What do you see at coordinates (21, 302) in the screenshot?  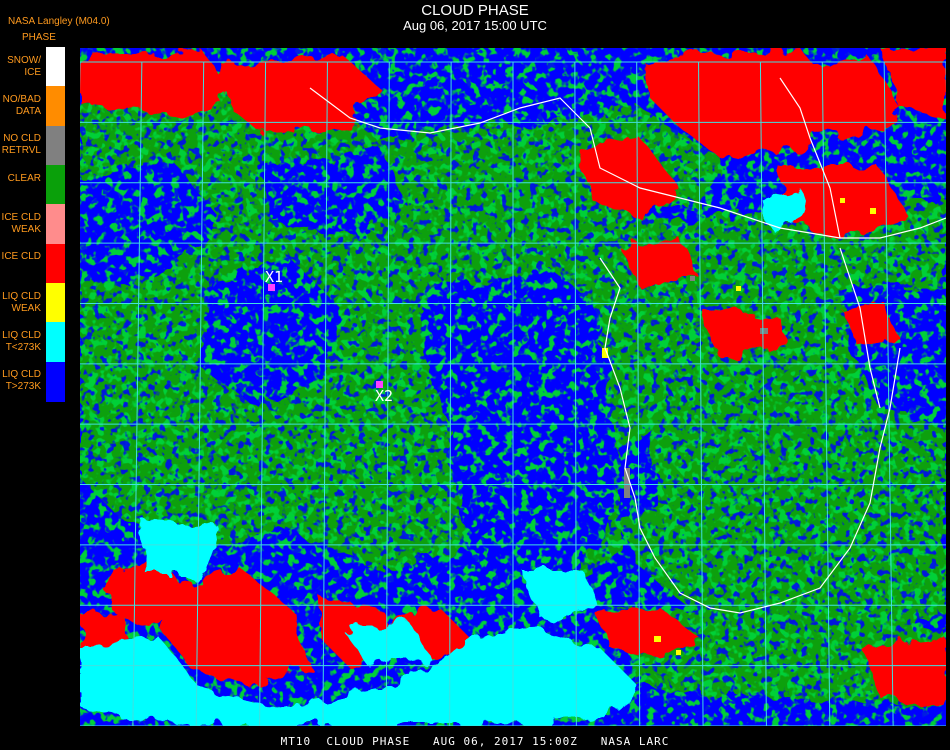 I see `legend-label: LIQ CLD WEAK` at bounding box center [21, 302].